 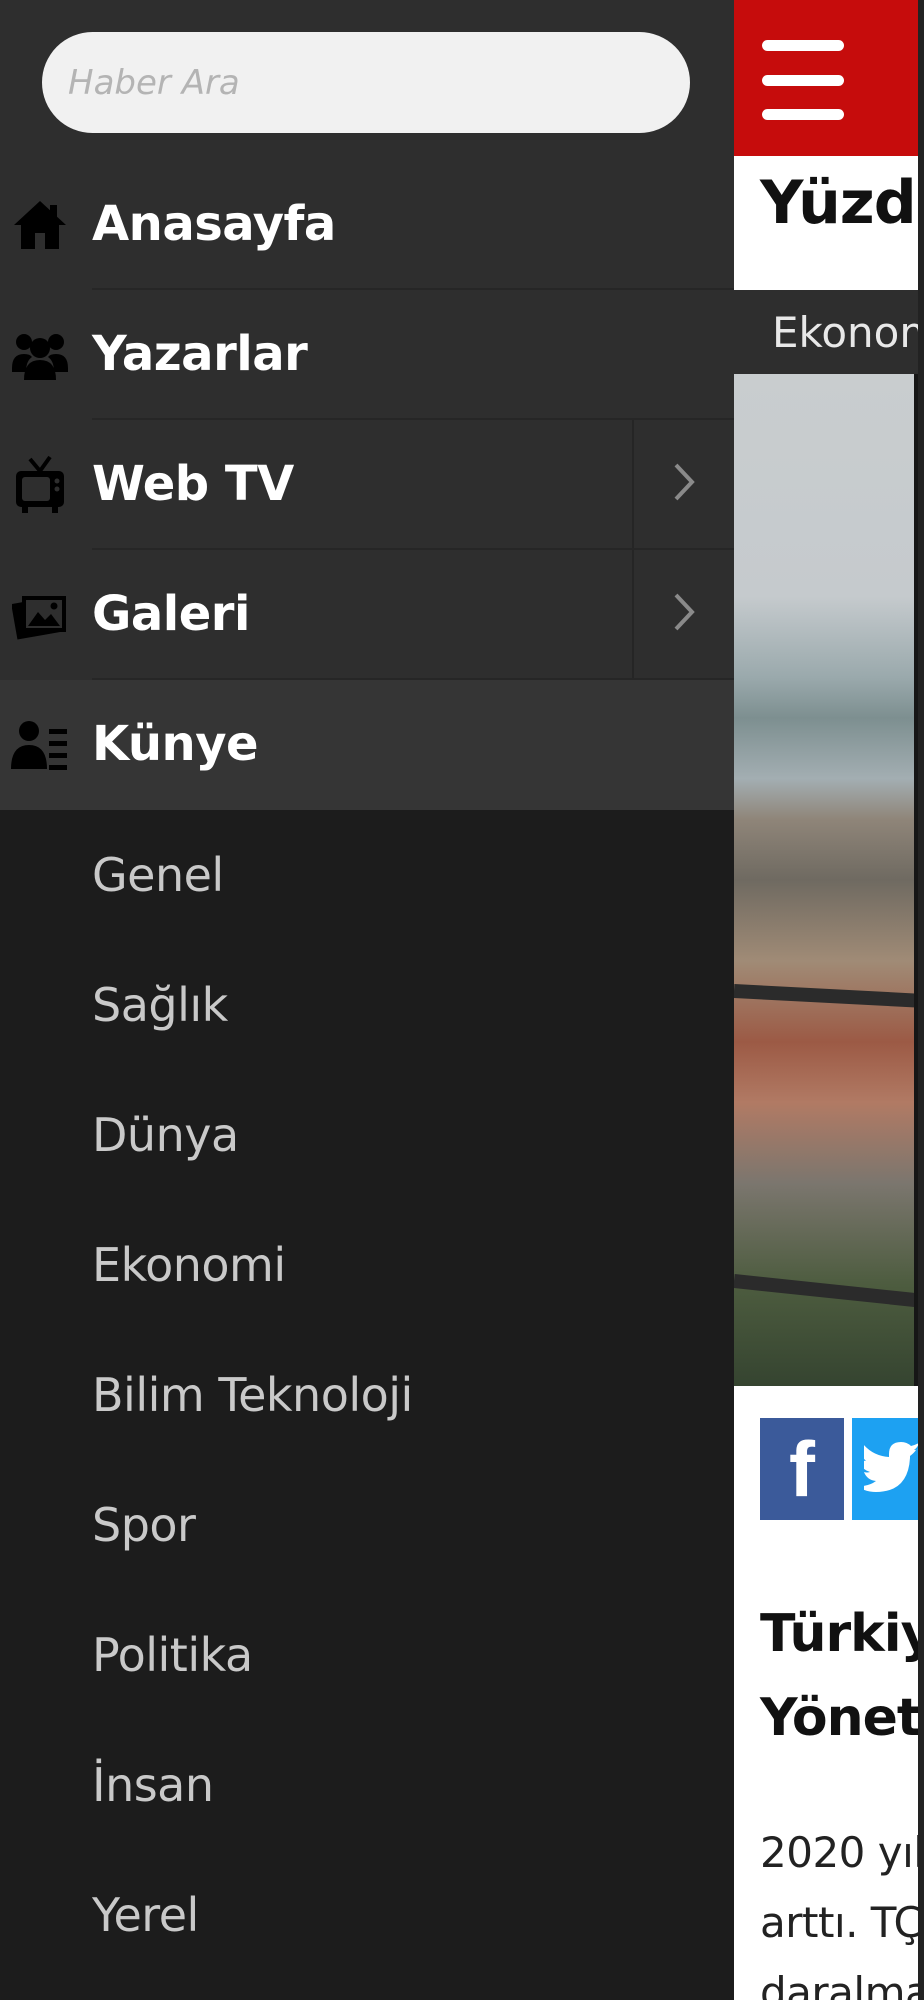 What do you see at coordinates (367, 1265) in the screenshot?
I see `category-item-ekonomi: Ekonomi` at bounding box center [367, 1265].